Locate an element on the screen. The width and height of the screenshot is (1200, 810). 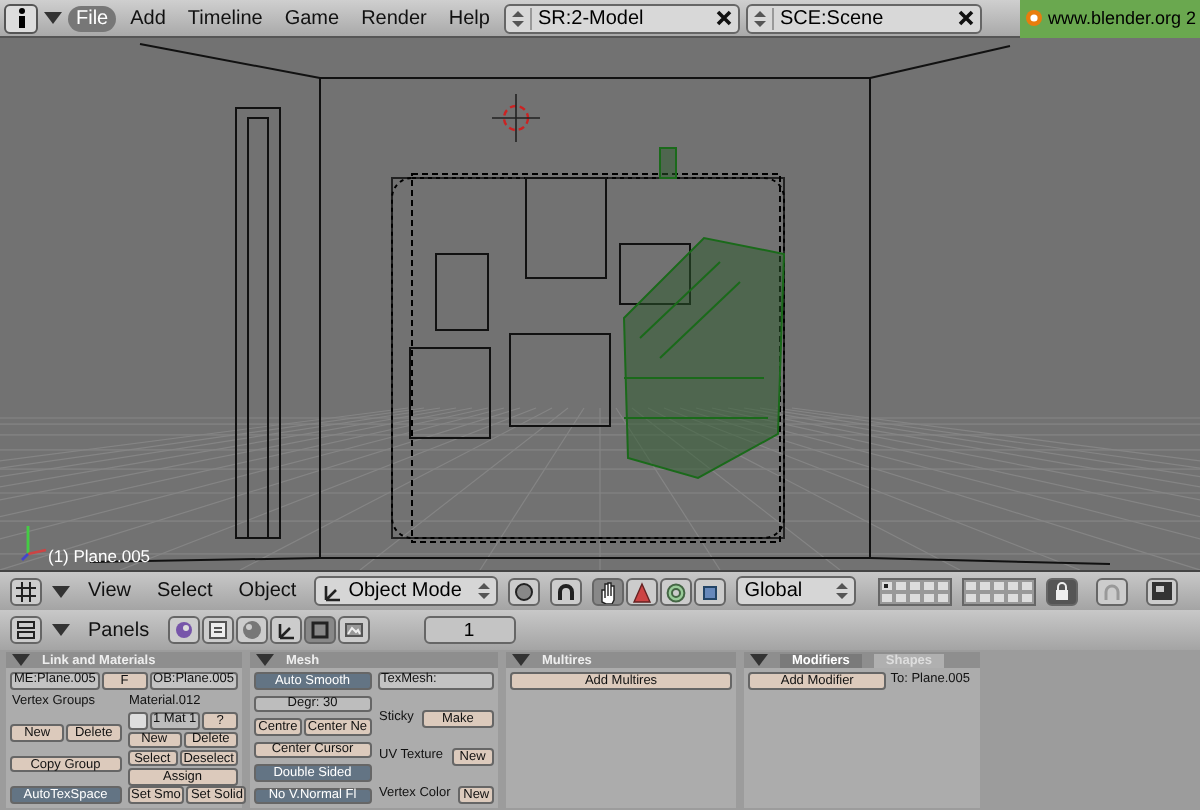
grid-icon is located at coordinates (26, 591).